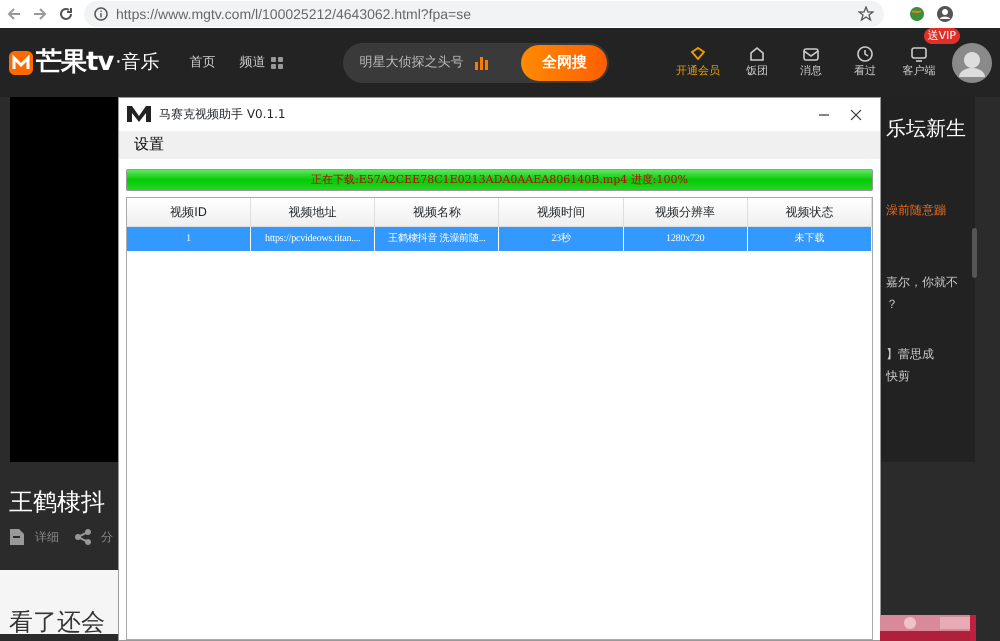 This screenshot has width=1000, height=641. I want to click on document-icon, so click(17, 537).